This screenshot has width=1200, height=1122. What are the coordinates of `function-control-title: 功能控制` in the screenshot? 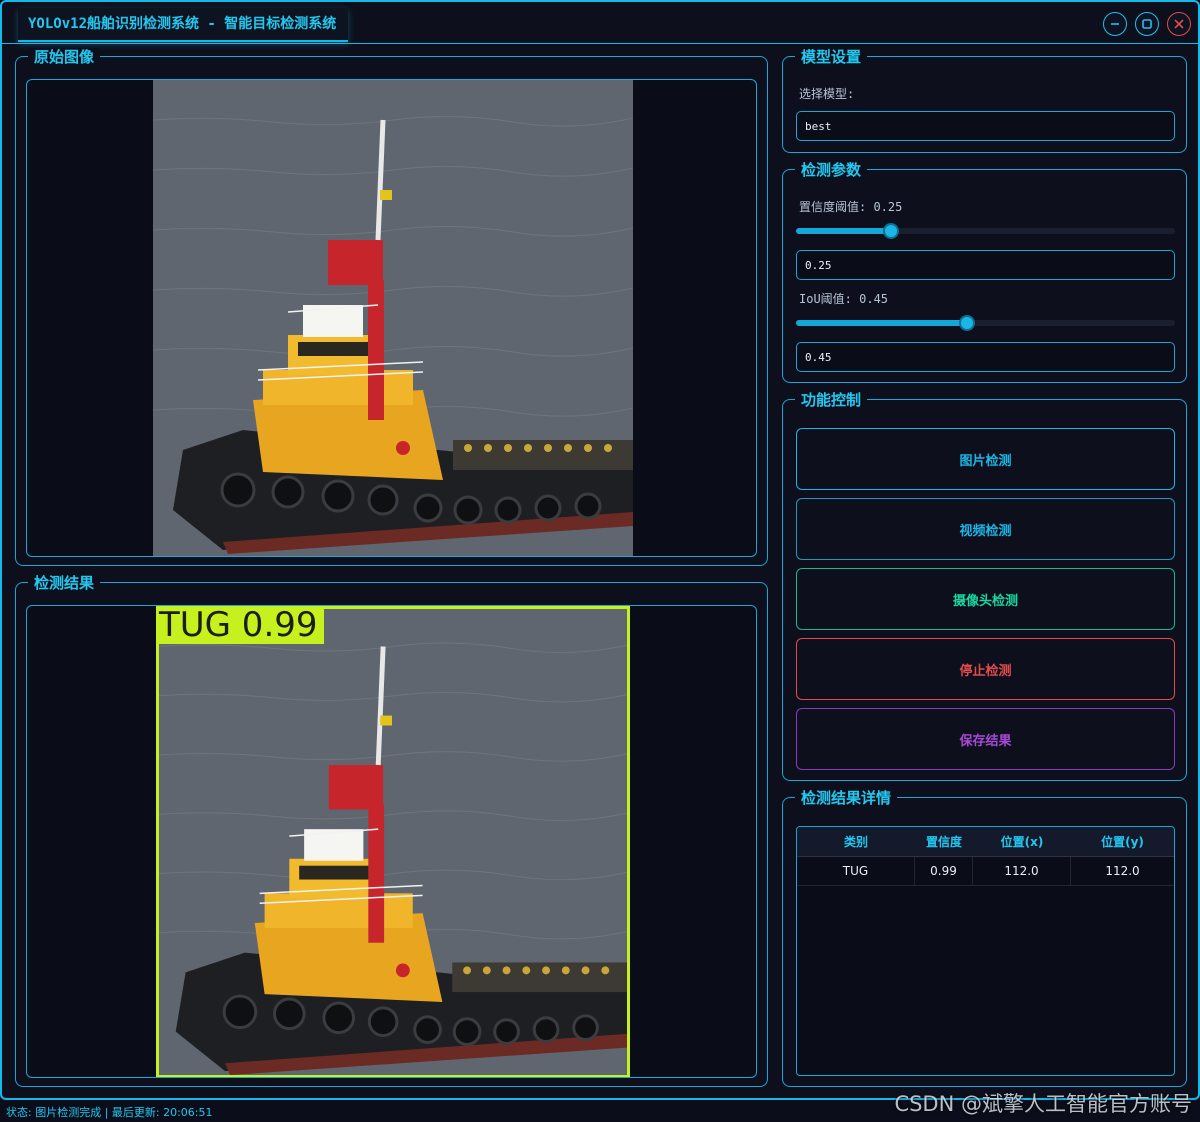 It's located at (831, 400).